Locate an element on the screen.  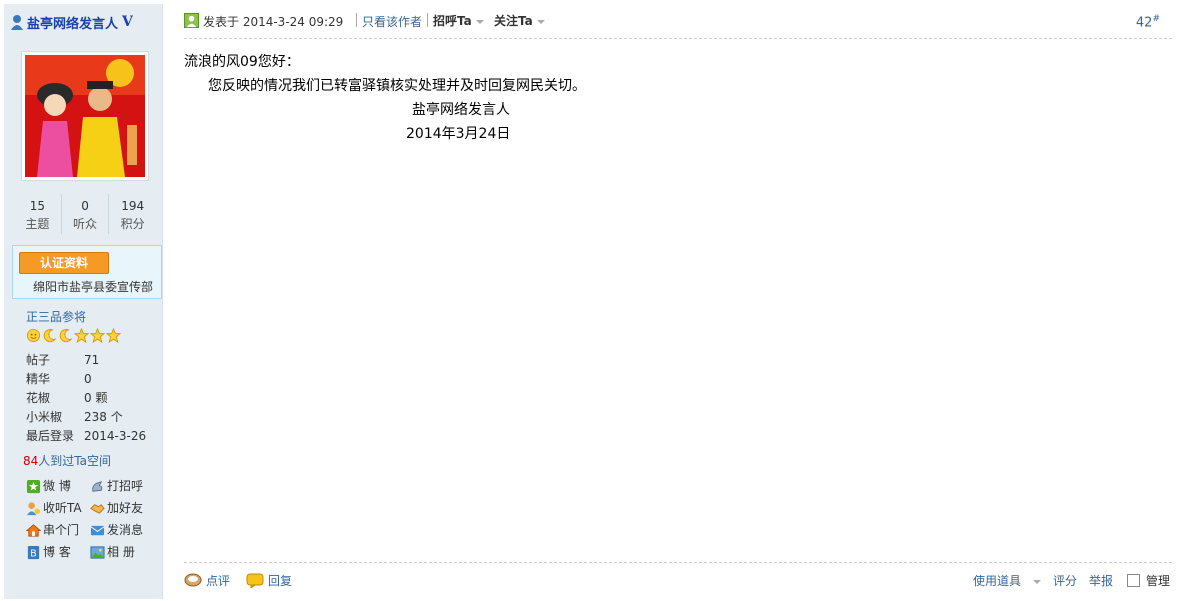
weibo-link: 微 博 is located at coordinates (58, 486).